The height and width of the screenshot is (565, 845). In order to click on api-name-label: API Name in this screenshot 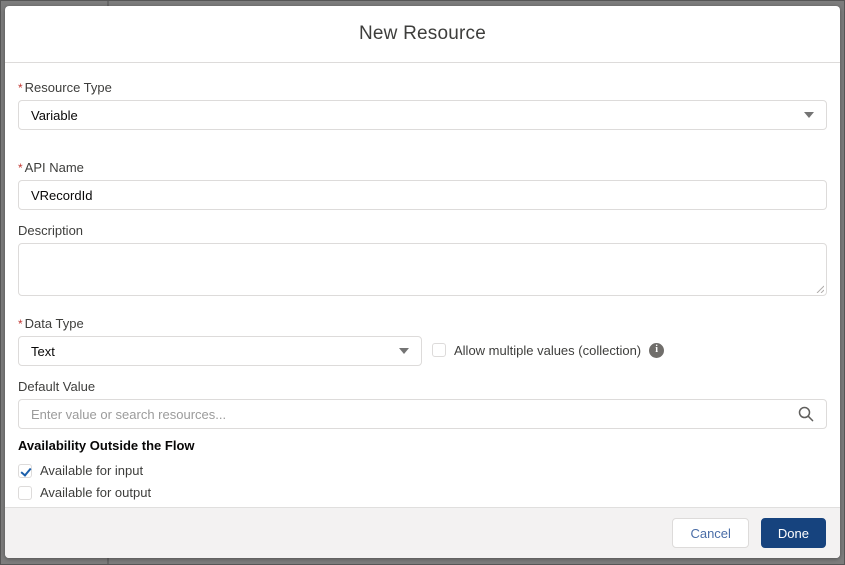, I will do `click(422, 167)`.